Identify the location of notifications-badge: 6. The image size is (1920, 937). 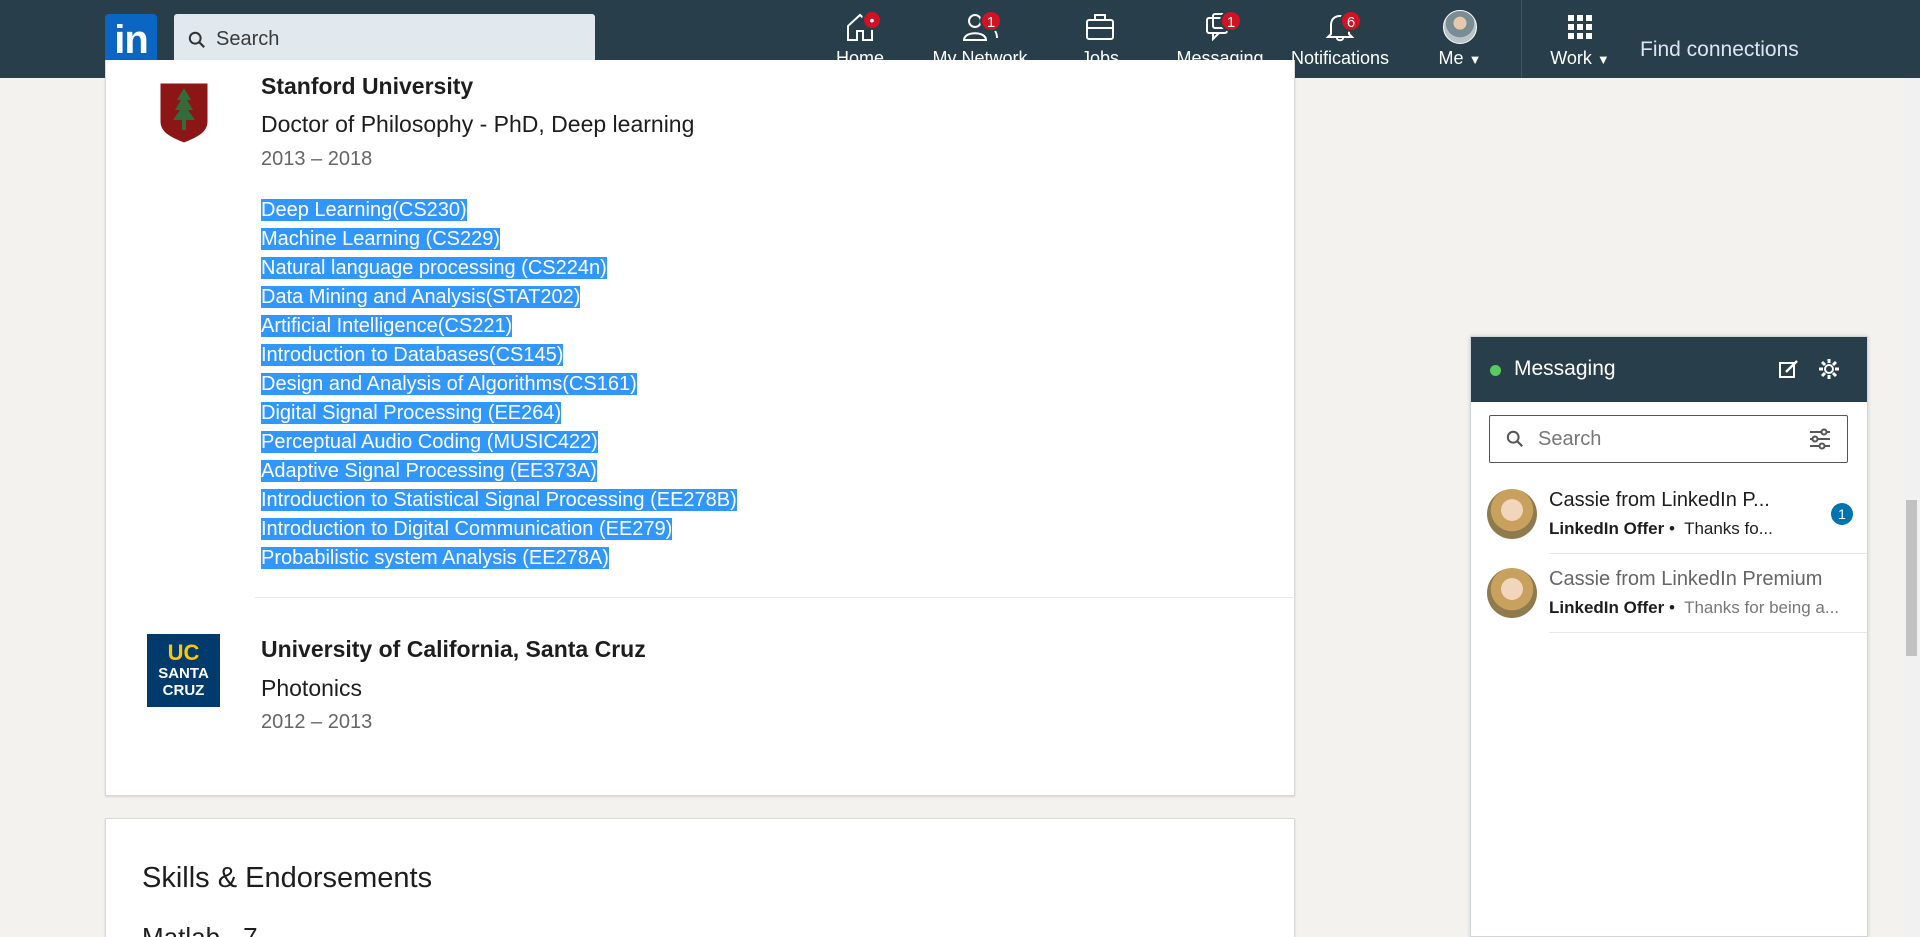
(1351, 21).